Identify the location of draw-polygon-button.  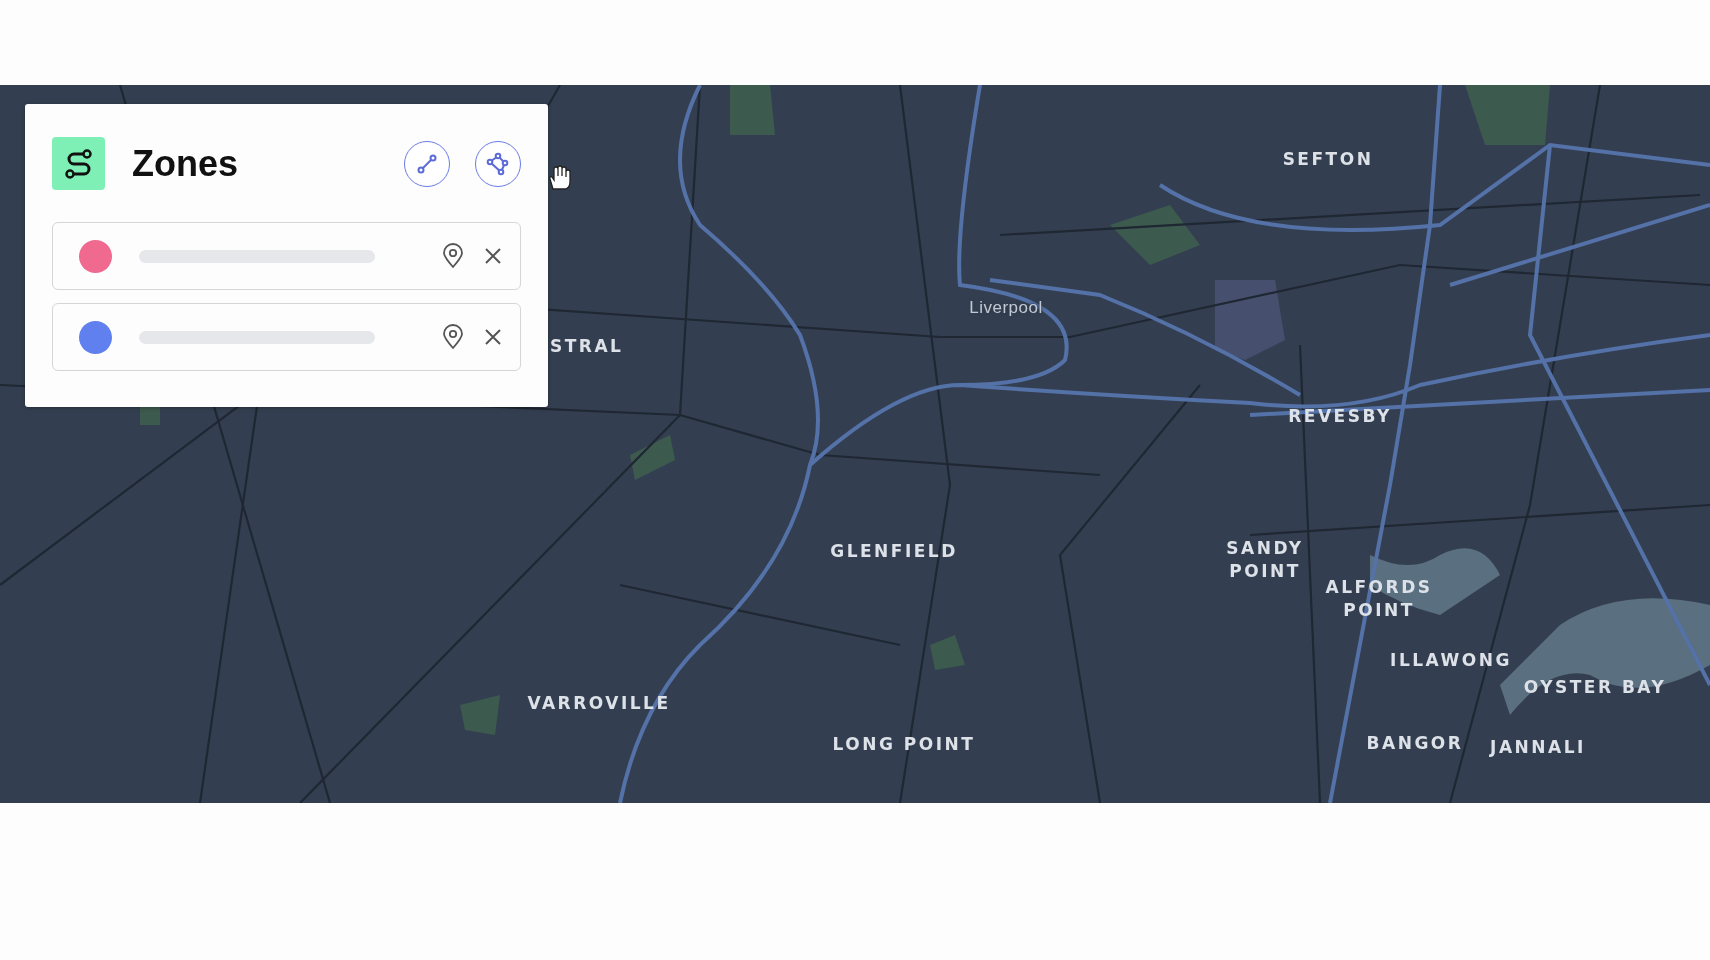
(498, 163).